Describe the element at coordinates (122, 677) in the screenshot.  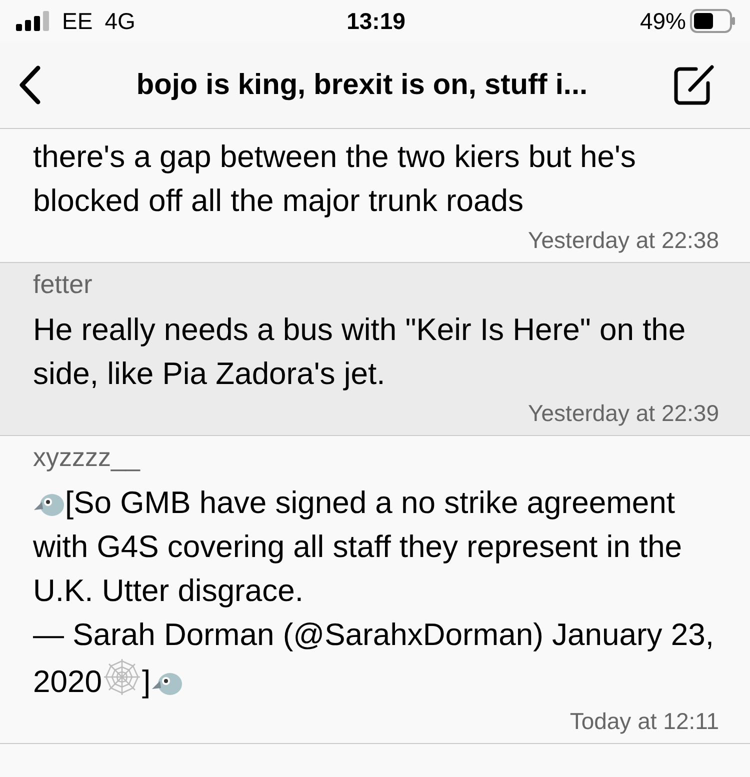
I see `spider-web-icon` at that location.